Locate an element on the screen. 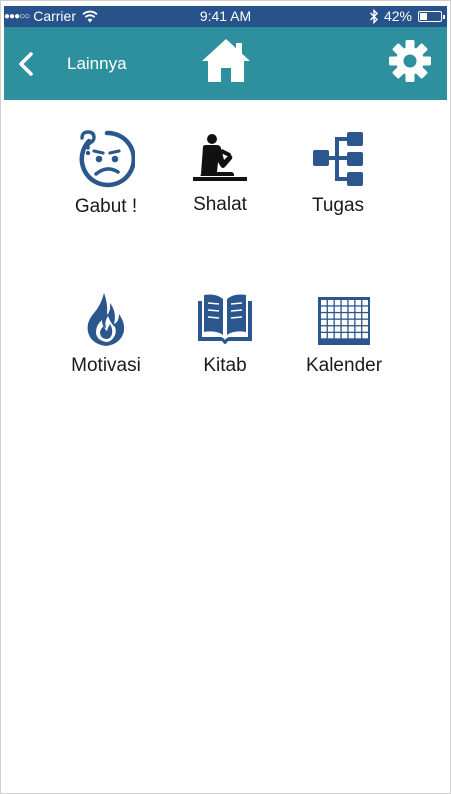 The height and width of the screenshot is (794, 451). menu-label-shalat: Shalat is located at coordinates (220, 204).